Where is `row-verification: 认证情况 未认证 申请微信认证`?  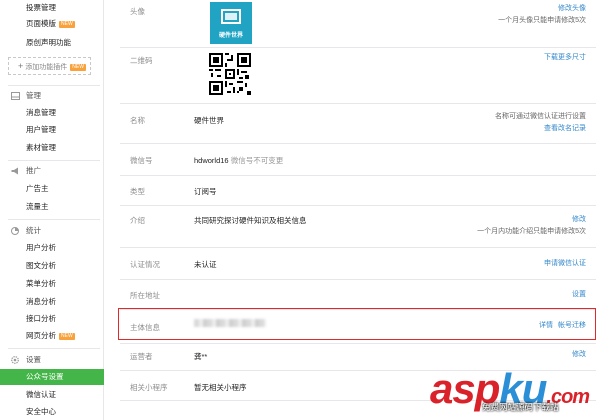
row-verification: 认证情况 未认证 申请微信认证 is located at coordinates (358, 264).